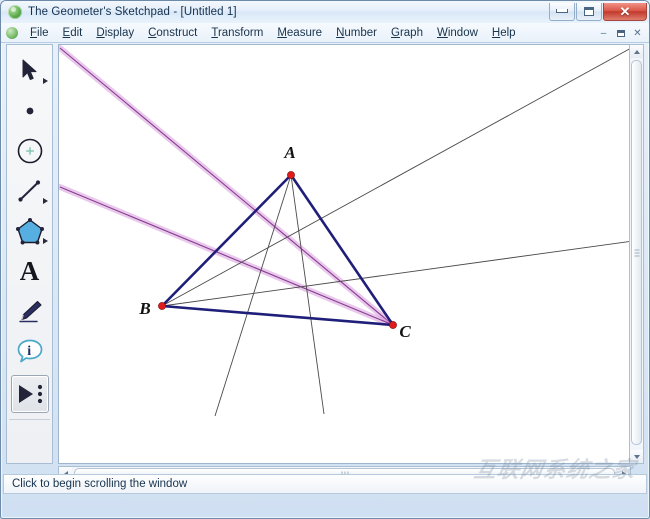 The image size is (650, 519). I want to click on menu-label-rest: ransform, so click(240, 32).